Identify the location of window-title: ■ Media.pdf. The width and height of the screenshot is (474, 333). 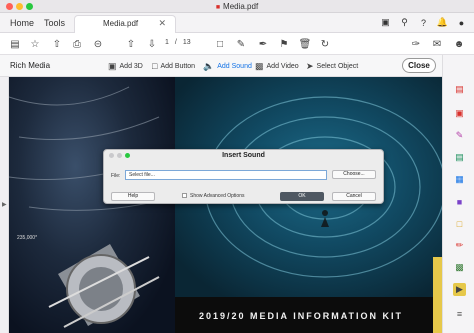
(237, 6).